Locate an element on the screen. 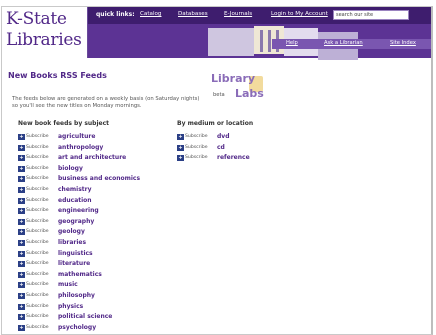 The image size is (436, 335). subject-feed-link: geography is located at coordinates (76, 221).